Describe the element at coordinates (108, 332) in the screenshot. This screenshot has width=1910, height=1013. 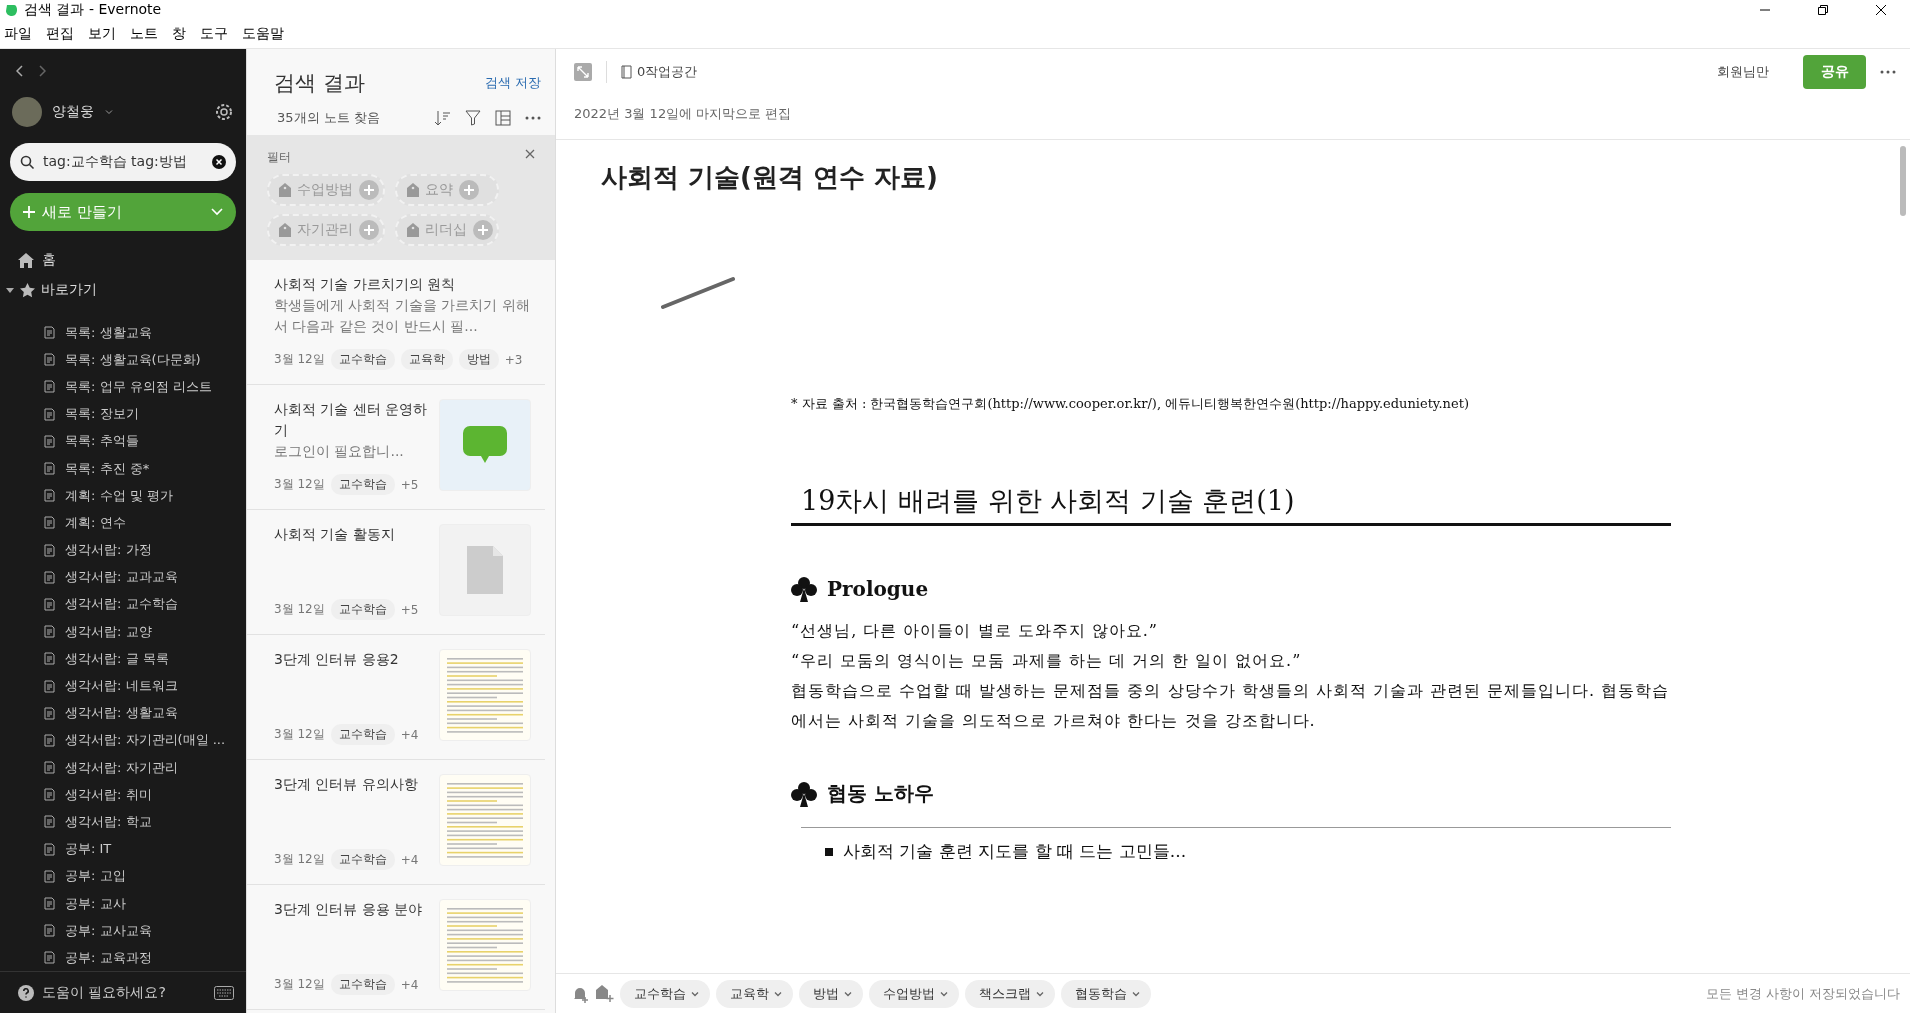
I see `shortcut-item: 목록: 생활교육` at that location.